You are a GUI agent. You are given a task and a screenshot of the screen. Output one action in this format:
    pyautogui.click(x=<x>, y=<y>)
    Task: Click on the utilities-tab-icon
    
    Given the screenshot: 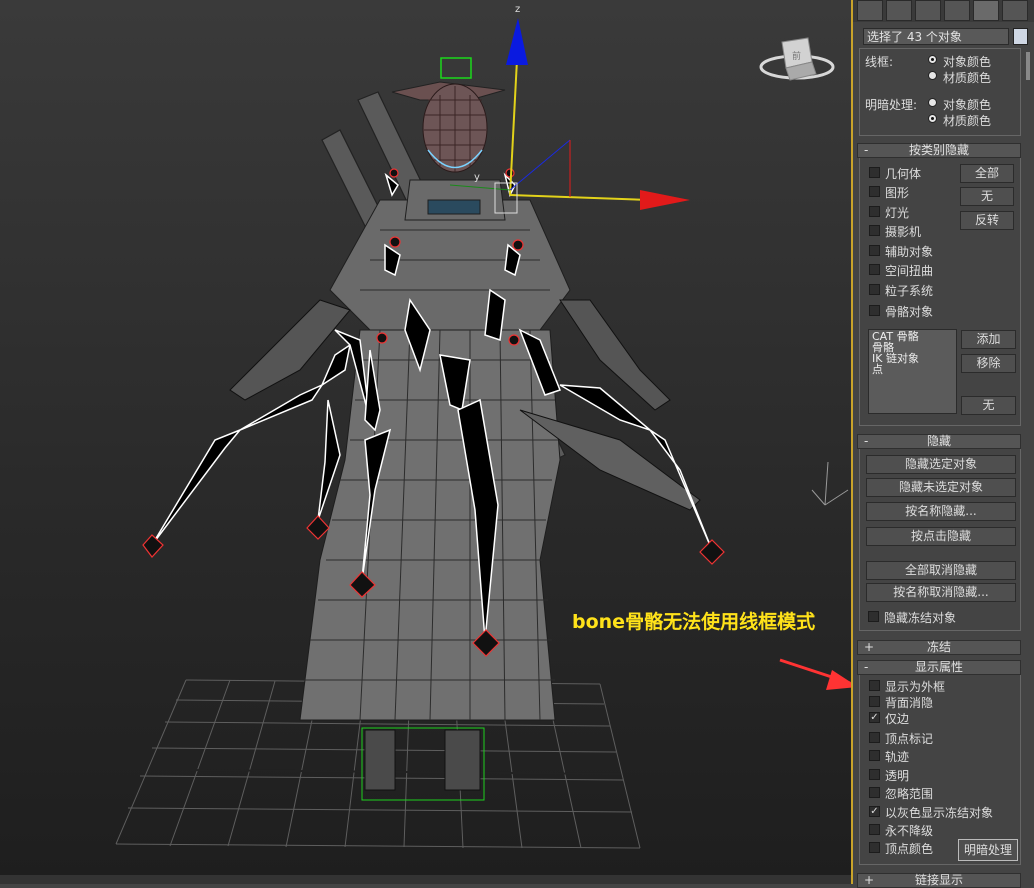 What is the action you would take?
    pyautogui.click(x=1015, y=10)
    